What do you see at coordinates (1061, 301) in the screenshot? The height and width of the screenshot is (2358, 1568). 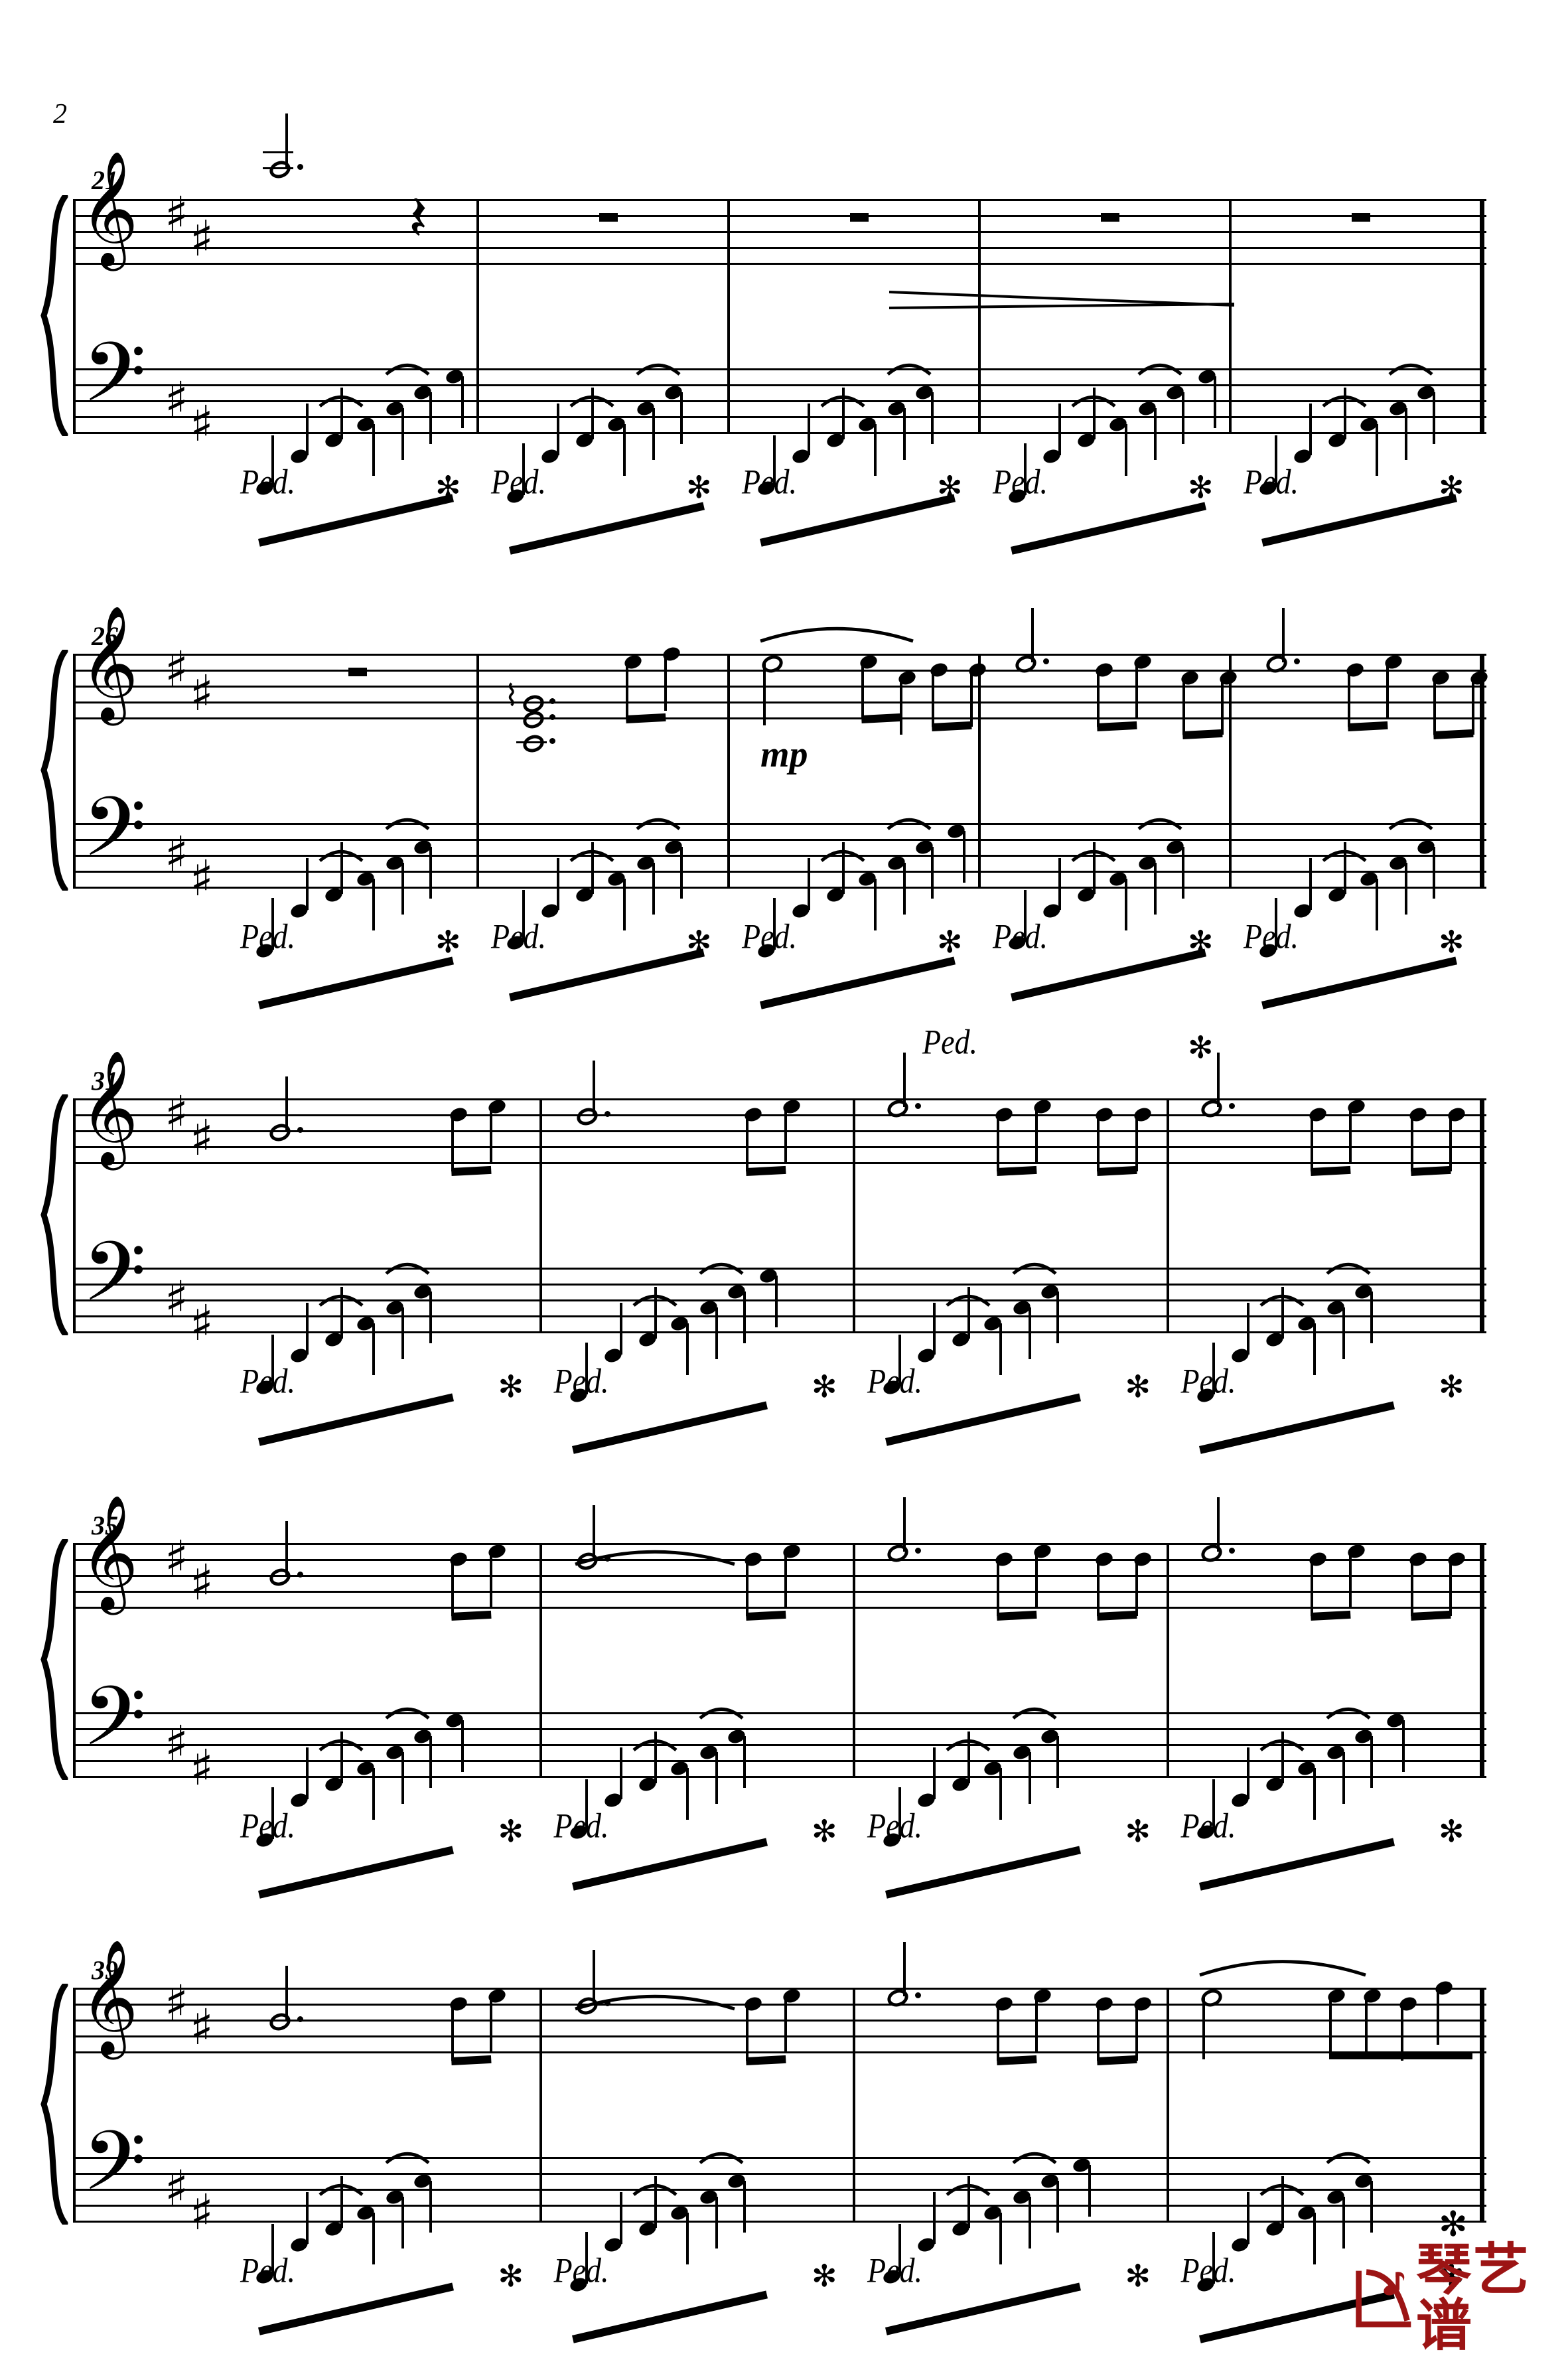 I see `hairpin-diminuendo` at bounding box center [1061, 301].